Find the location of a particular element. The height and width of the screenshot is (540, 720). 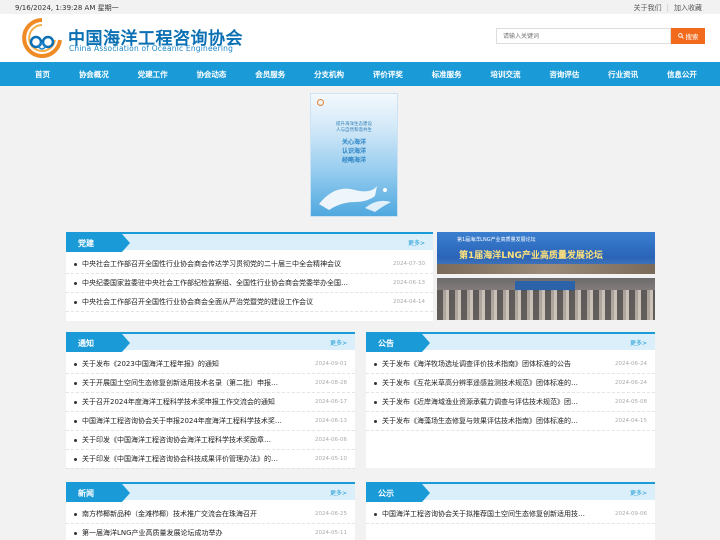

panel-title: 党建 is located at coordinates (98, 243).